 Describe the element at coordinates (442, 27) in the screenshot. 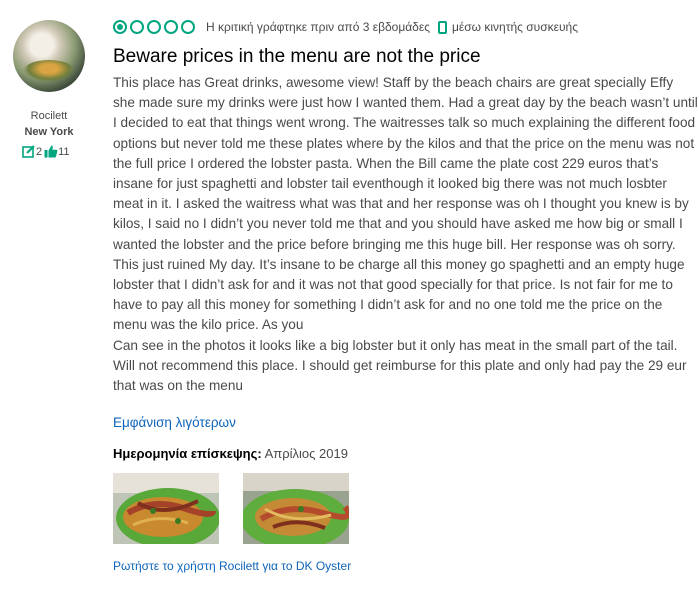

I see `mobile-icon` at that location.